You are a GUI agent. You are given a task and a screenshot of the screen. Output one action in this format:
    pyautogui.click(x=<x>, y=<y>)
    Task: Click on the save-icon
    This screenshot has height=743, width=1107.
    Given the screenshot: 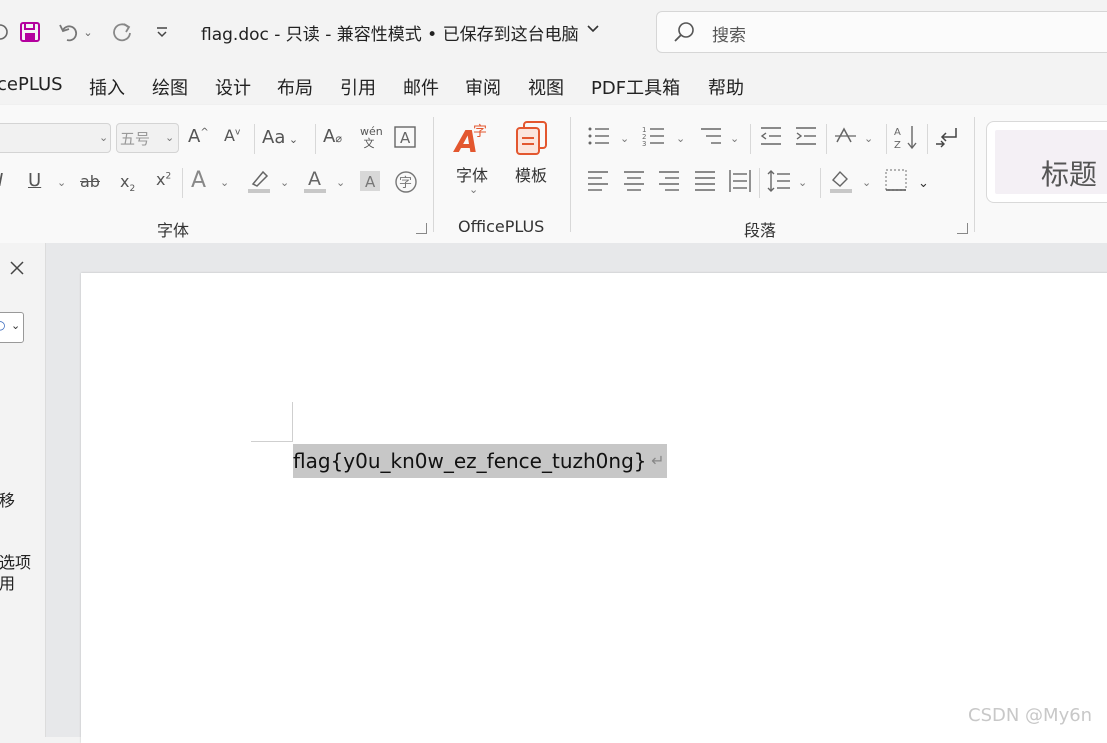 What is the action you would take?
    pyautogui.click(x=30, y=32)
    